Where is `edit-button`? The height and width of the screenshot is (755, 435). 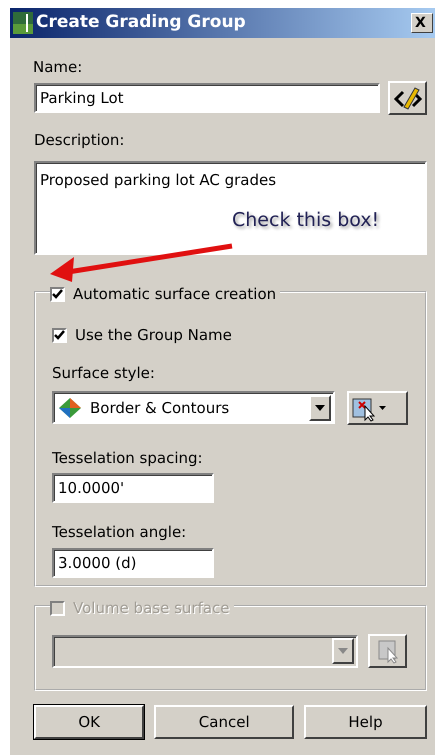
edit-button is located at coordinates (407, 97).